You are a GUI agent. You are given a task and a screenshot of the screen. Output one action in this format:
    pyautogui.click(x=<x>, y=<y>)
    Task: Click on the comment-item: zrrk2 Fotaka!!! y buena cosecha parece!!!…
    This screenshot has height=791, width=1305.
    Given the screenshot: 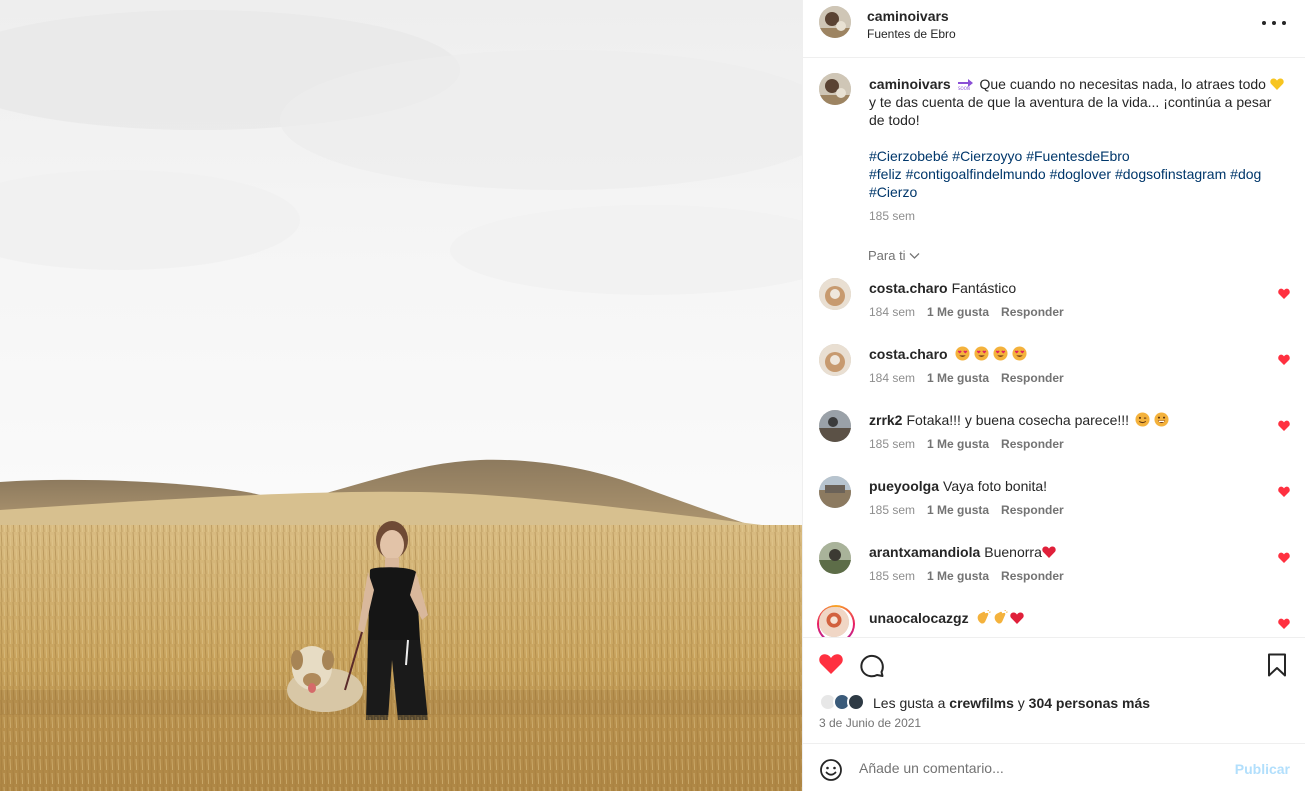 What is the action you would take?
    pyautogui.click(x=1054, y=440)
    